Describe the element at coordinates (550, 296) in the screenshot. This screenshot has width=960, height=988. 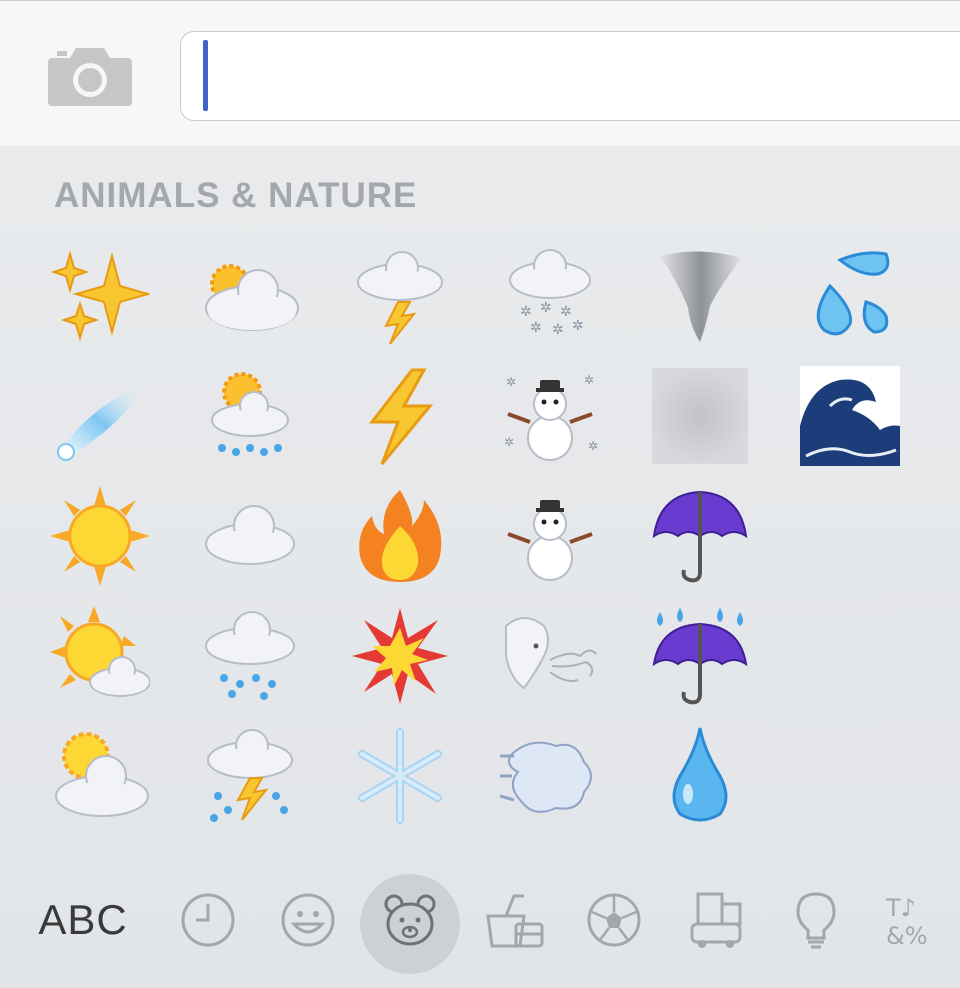
I see `cloud-with-snow-emoji: ✲ ✲ ✲ ✲ ✲ ✲` at that location.